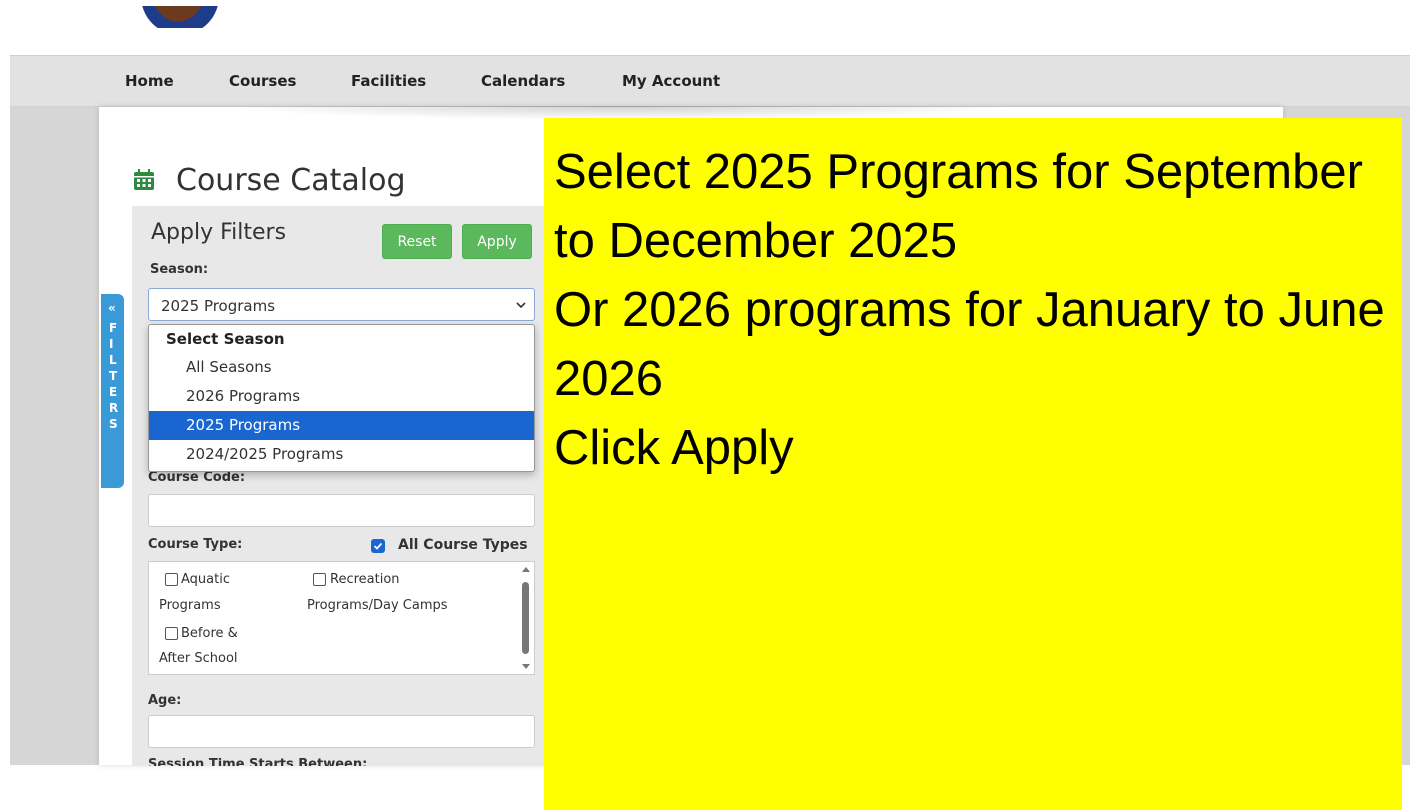  I want to click on checkmark-icon, so click(378, 546).